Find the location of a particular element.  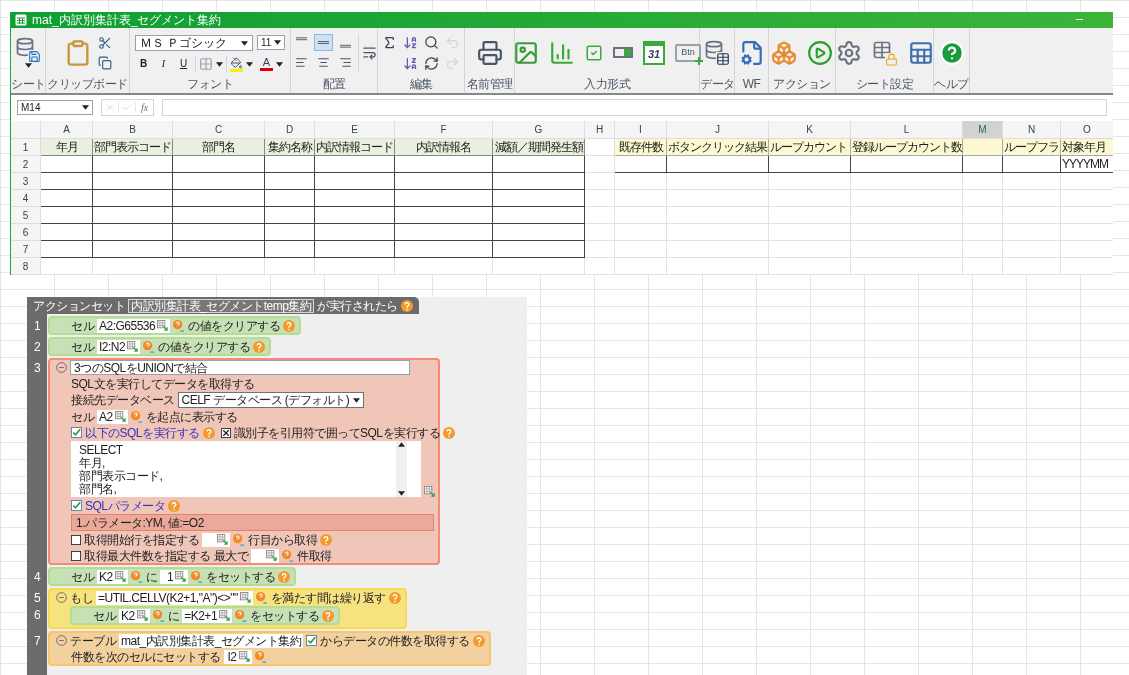

sum-icon is located at coordinates (389, 42).